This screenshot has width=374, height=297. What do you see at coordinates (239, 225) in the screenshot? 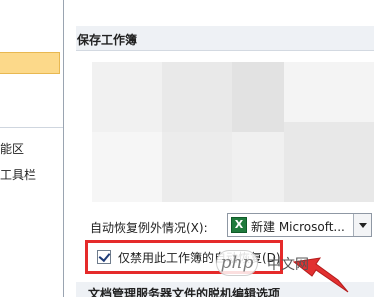
I see `excel-icon: X` at bounding box center [239, 225].